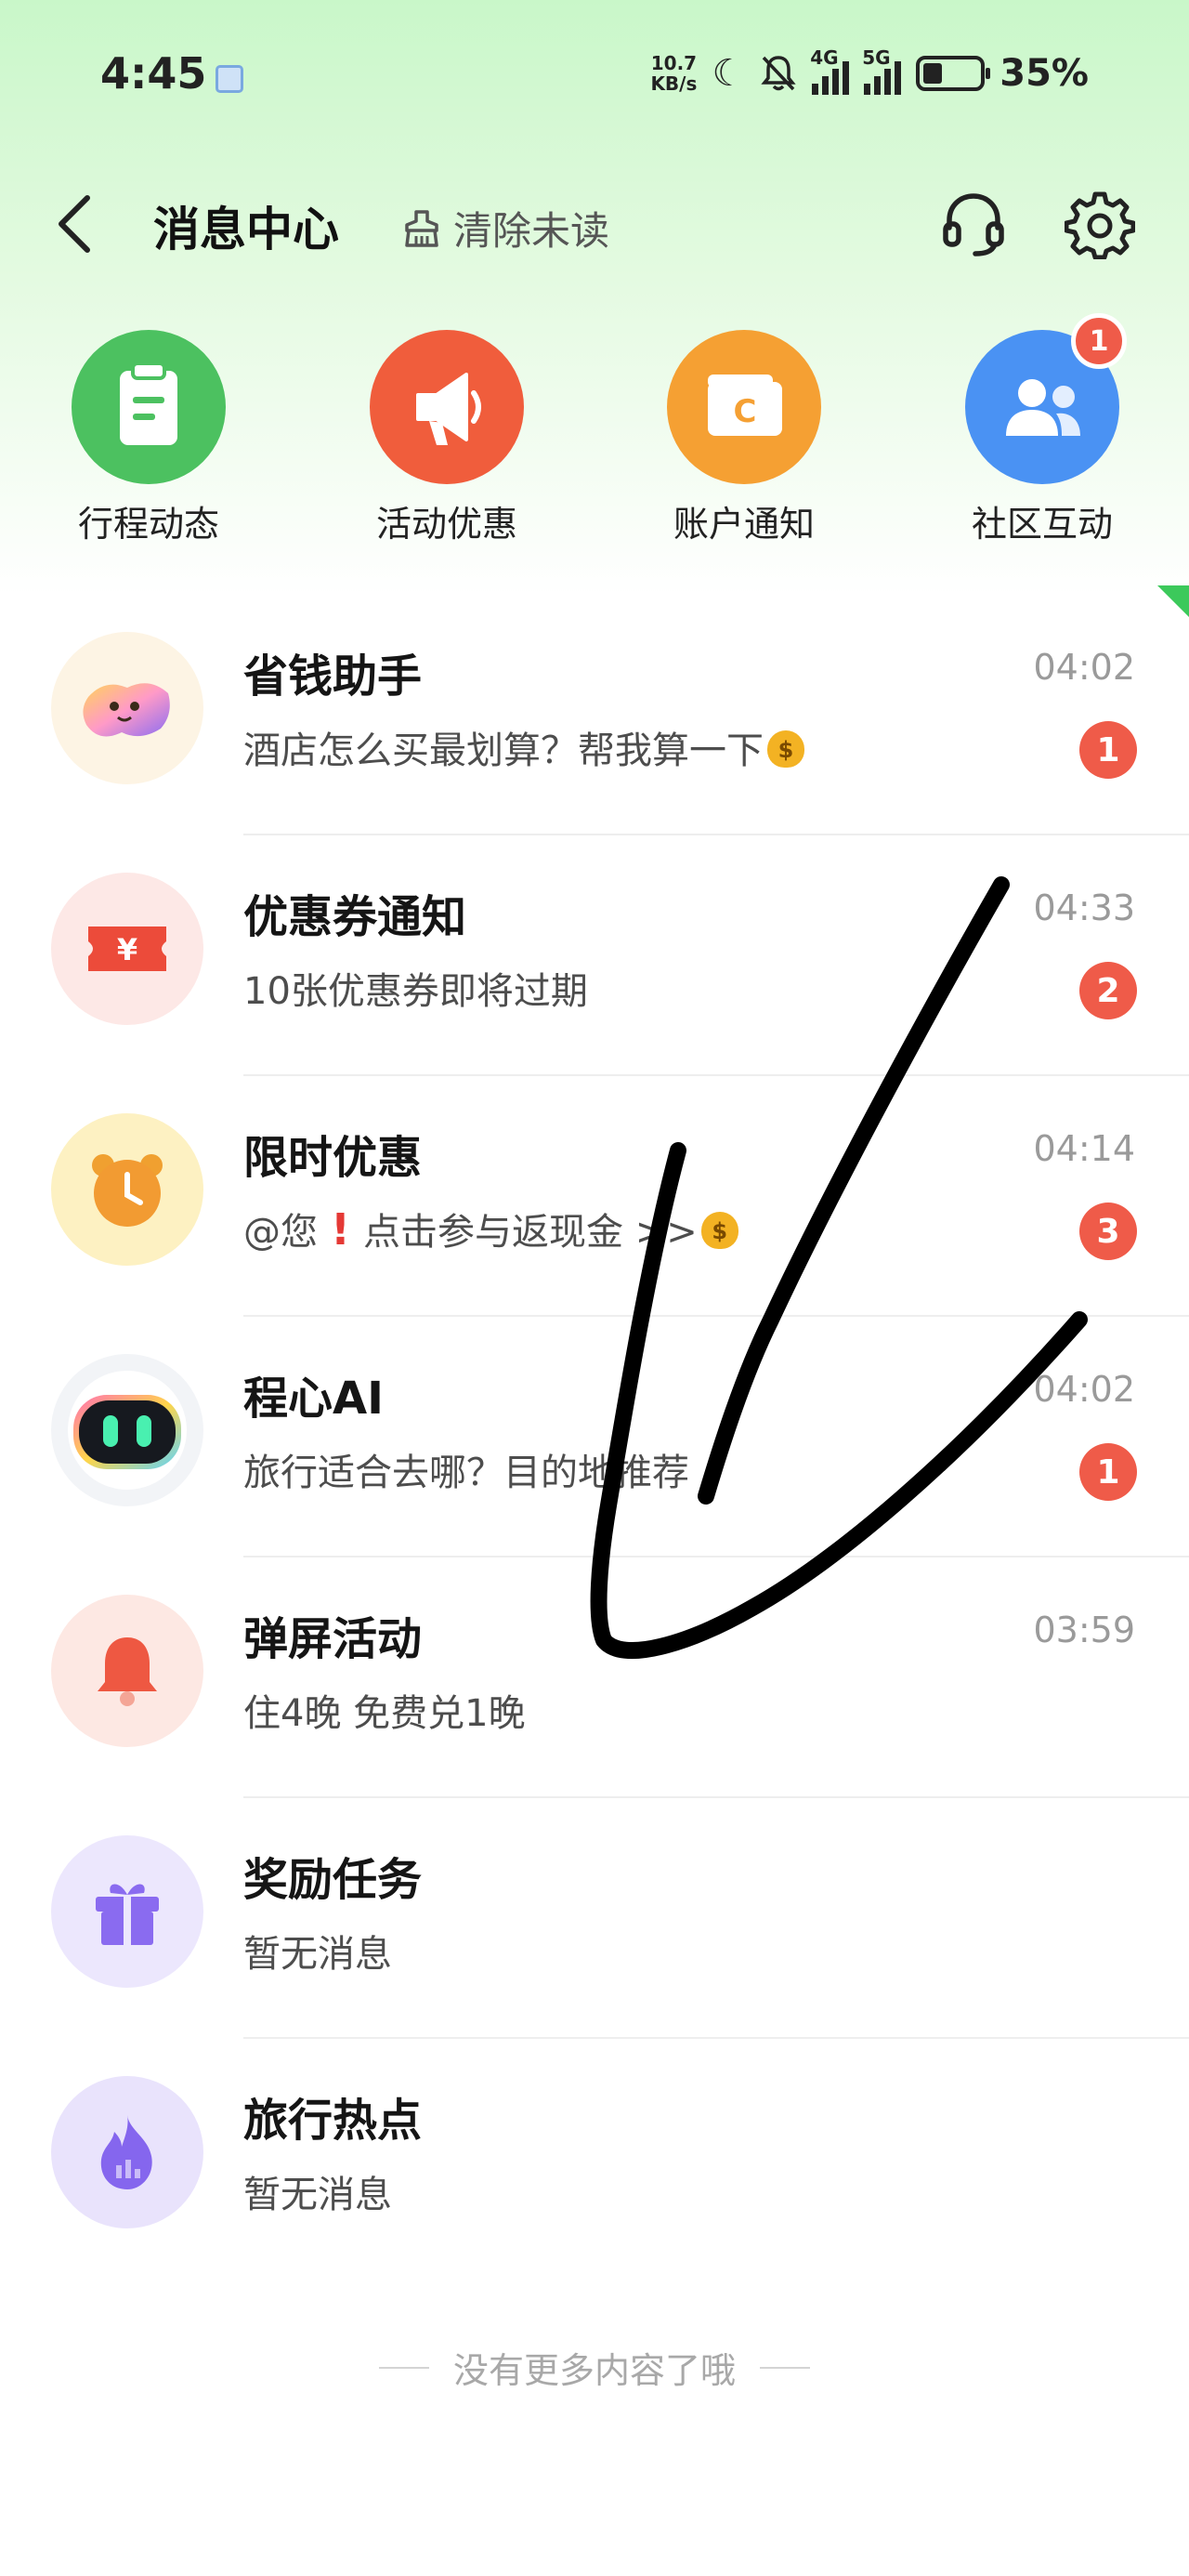 This screenshot has height=2576, width=1189. Describe the element at coordinates (1046, 398) in the screenshot. I see `category-icon-circle: 1` at that location.